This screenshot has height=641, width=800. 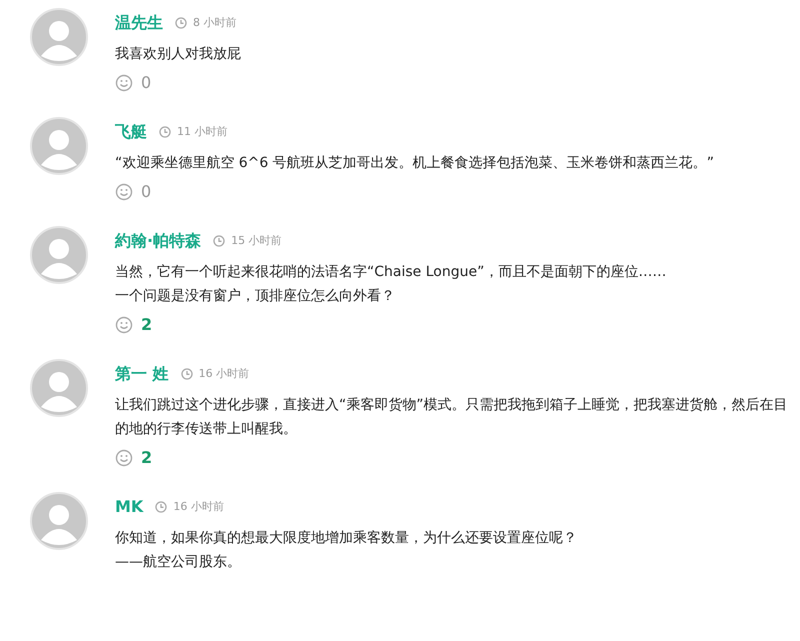 What do you see at coordinates (452, 417) in the screenshot?
I see `comment-text: 让我们跳过这个进化步骤，直接进入“乘客即货物”模式。只需把我拖到箱子上睡觉，把我塞进货舱，然后在目的地的行李传送带上叫醒我。` at bounding box center [452, 417].